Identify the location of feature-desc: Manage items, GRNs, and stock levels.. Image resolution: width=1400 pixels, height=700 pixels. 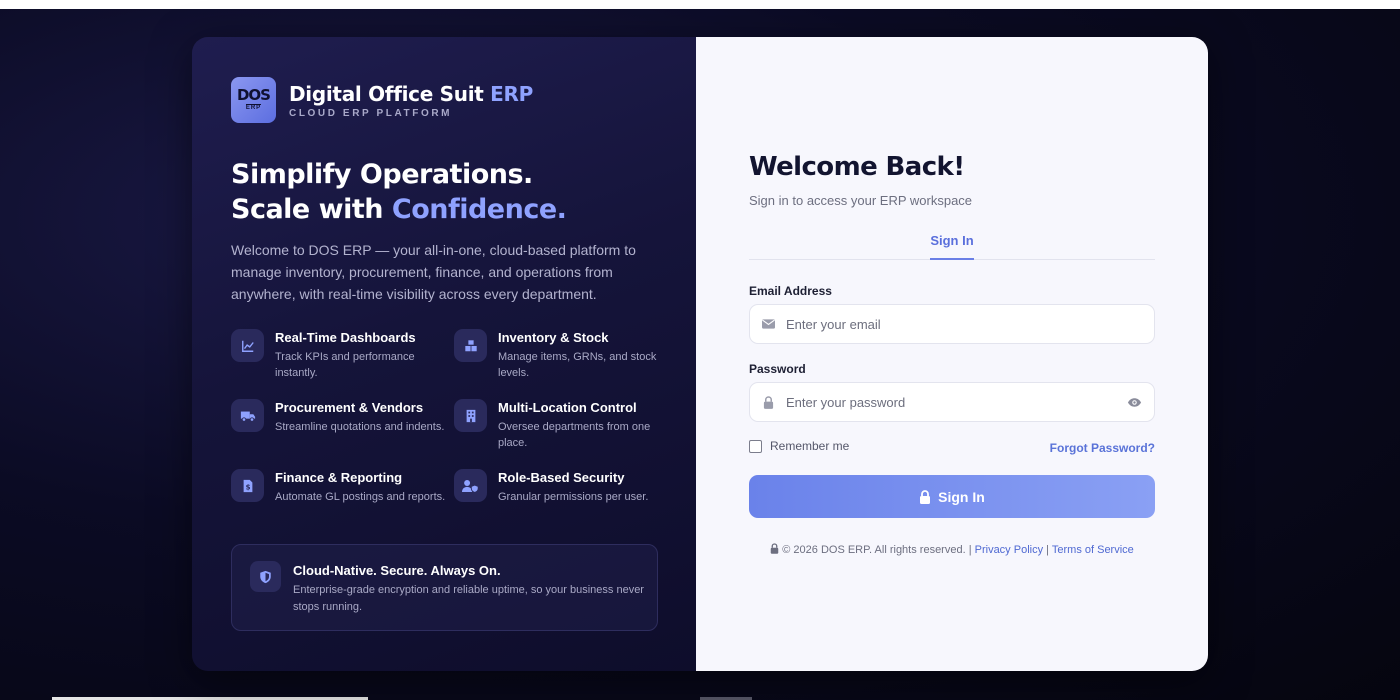
(577, 365).